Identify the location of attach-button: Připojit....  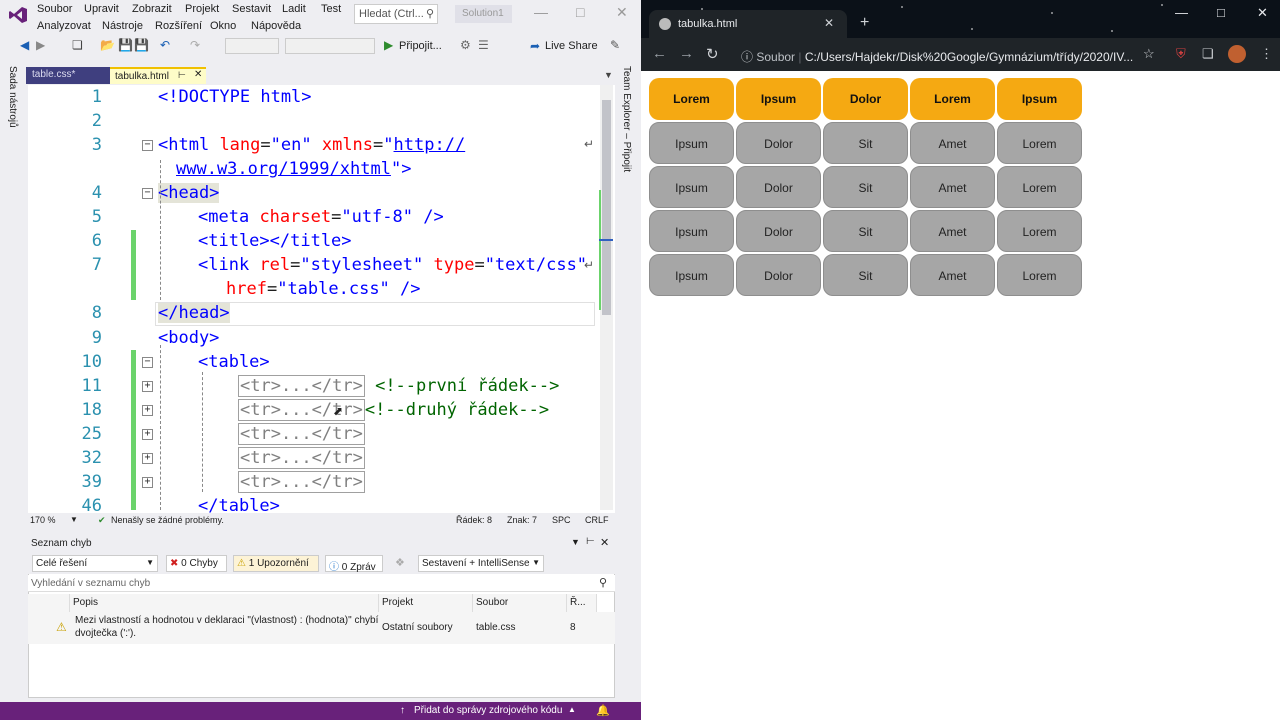
(420, 46).